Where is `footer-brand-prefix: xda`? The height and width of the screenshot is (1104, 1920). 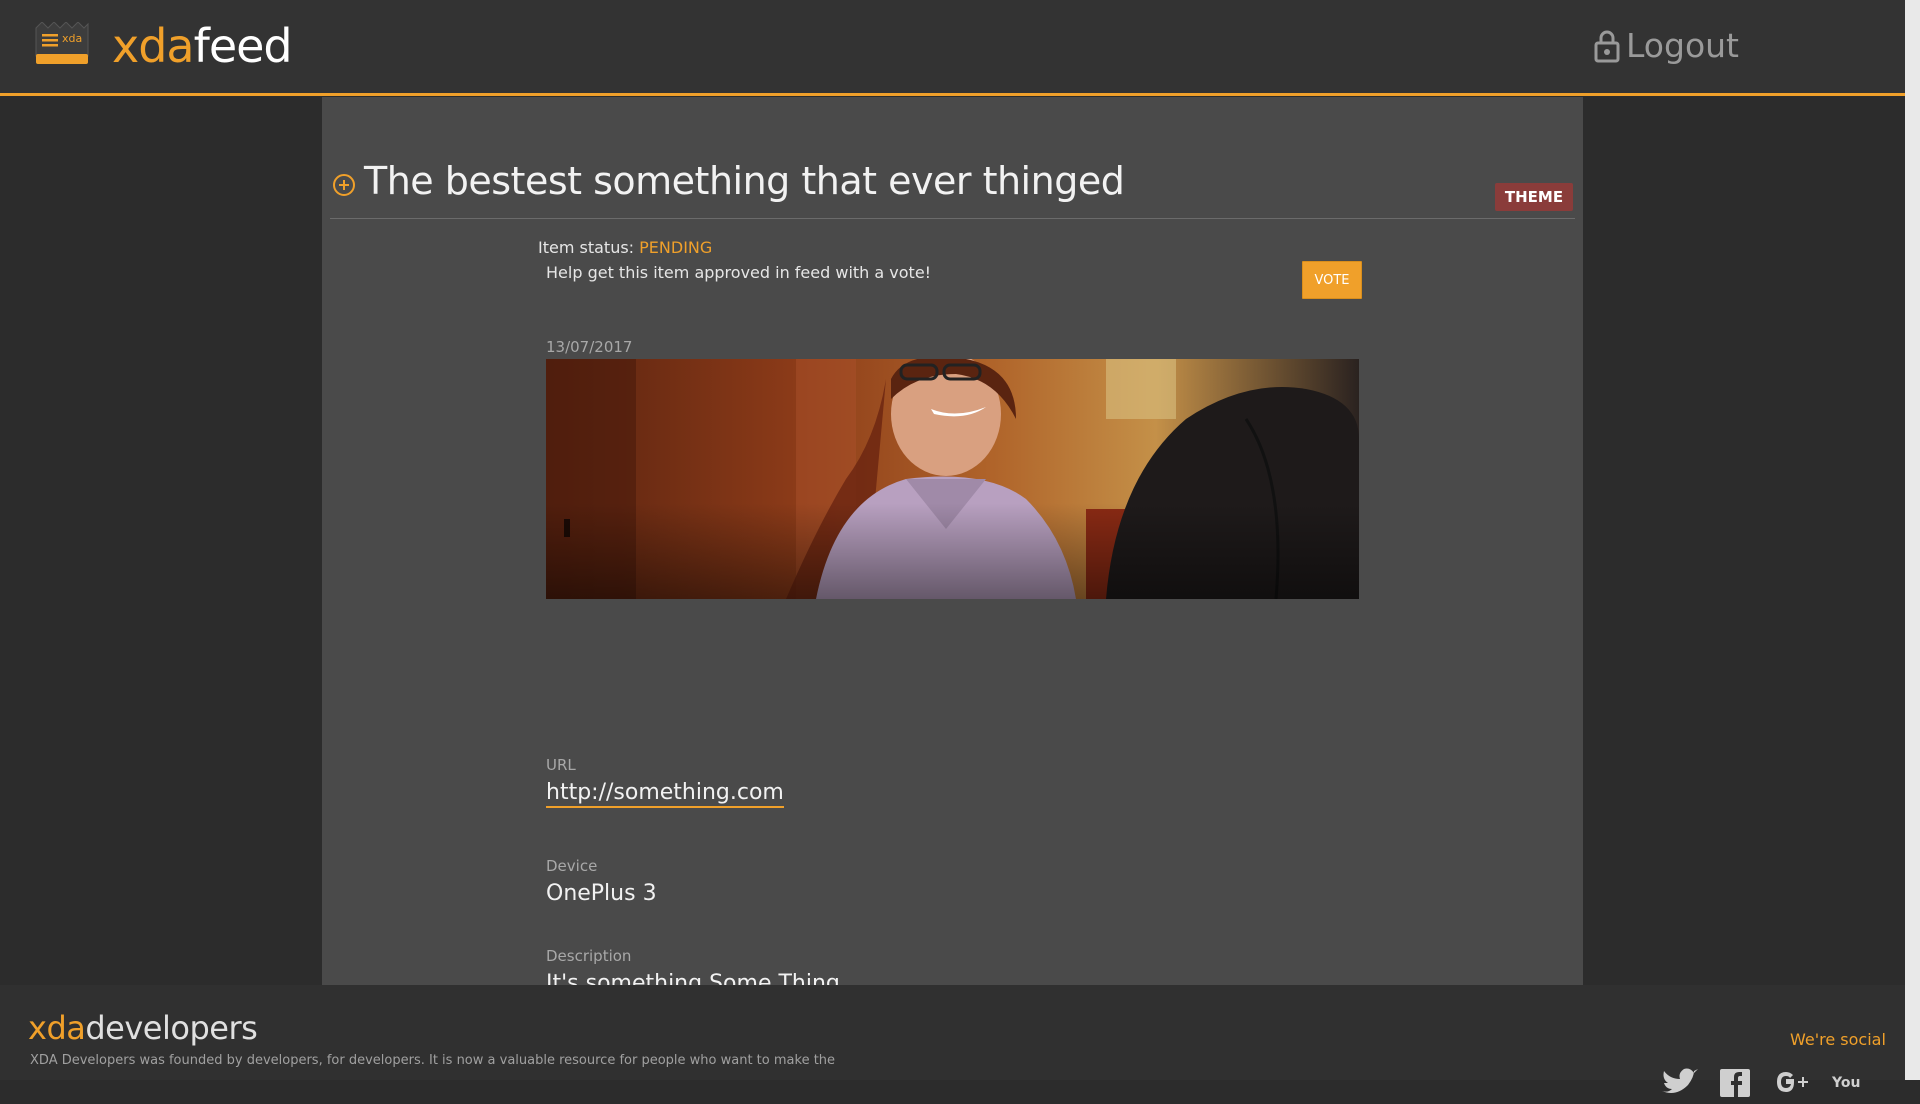 footer-brand-prefix: xda is located at coordinates (57, 1028).